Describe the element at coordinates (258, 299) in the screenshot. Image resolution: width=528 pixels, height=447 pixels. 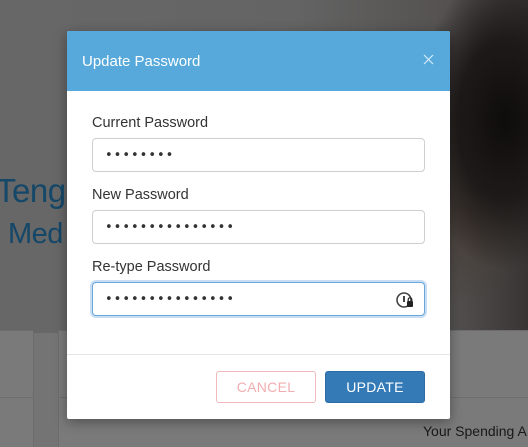
I see `retype-password-input` at that location.